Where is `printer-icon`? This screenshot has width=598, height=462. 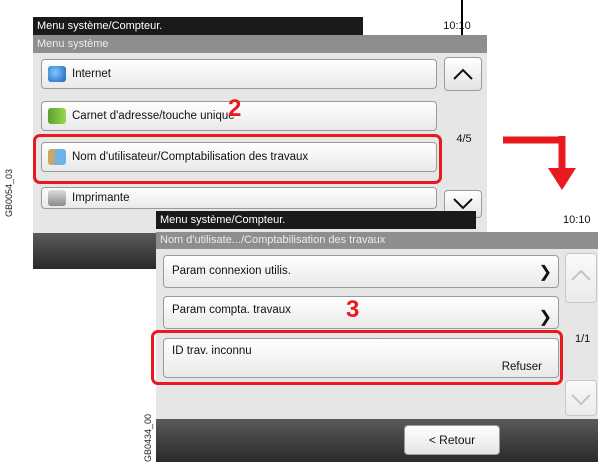
printer-icon is located at coordinates (57, 198).